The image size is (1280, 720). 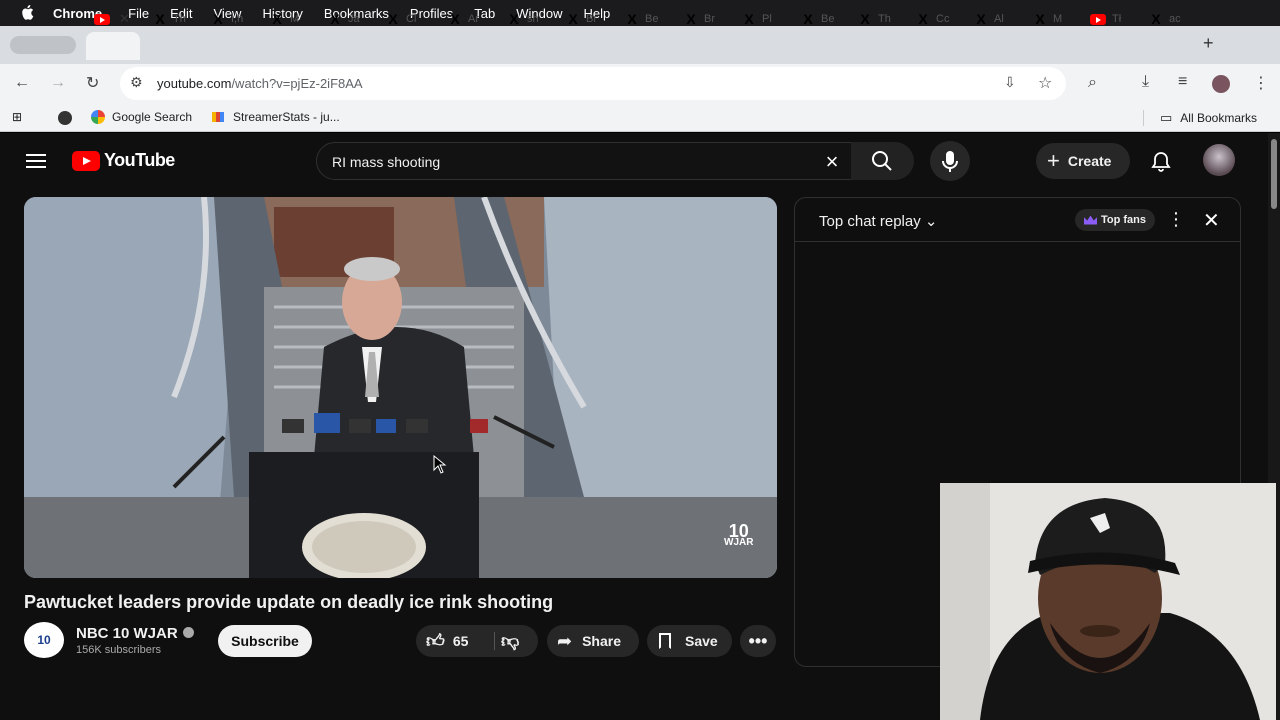 I want to click on crown-icon, so click(x=1090, y=220).